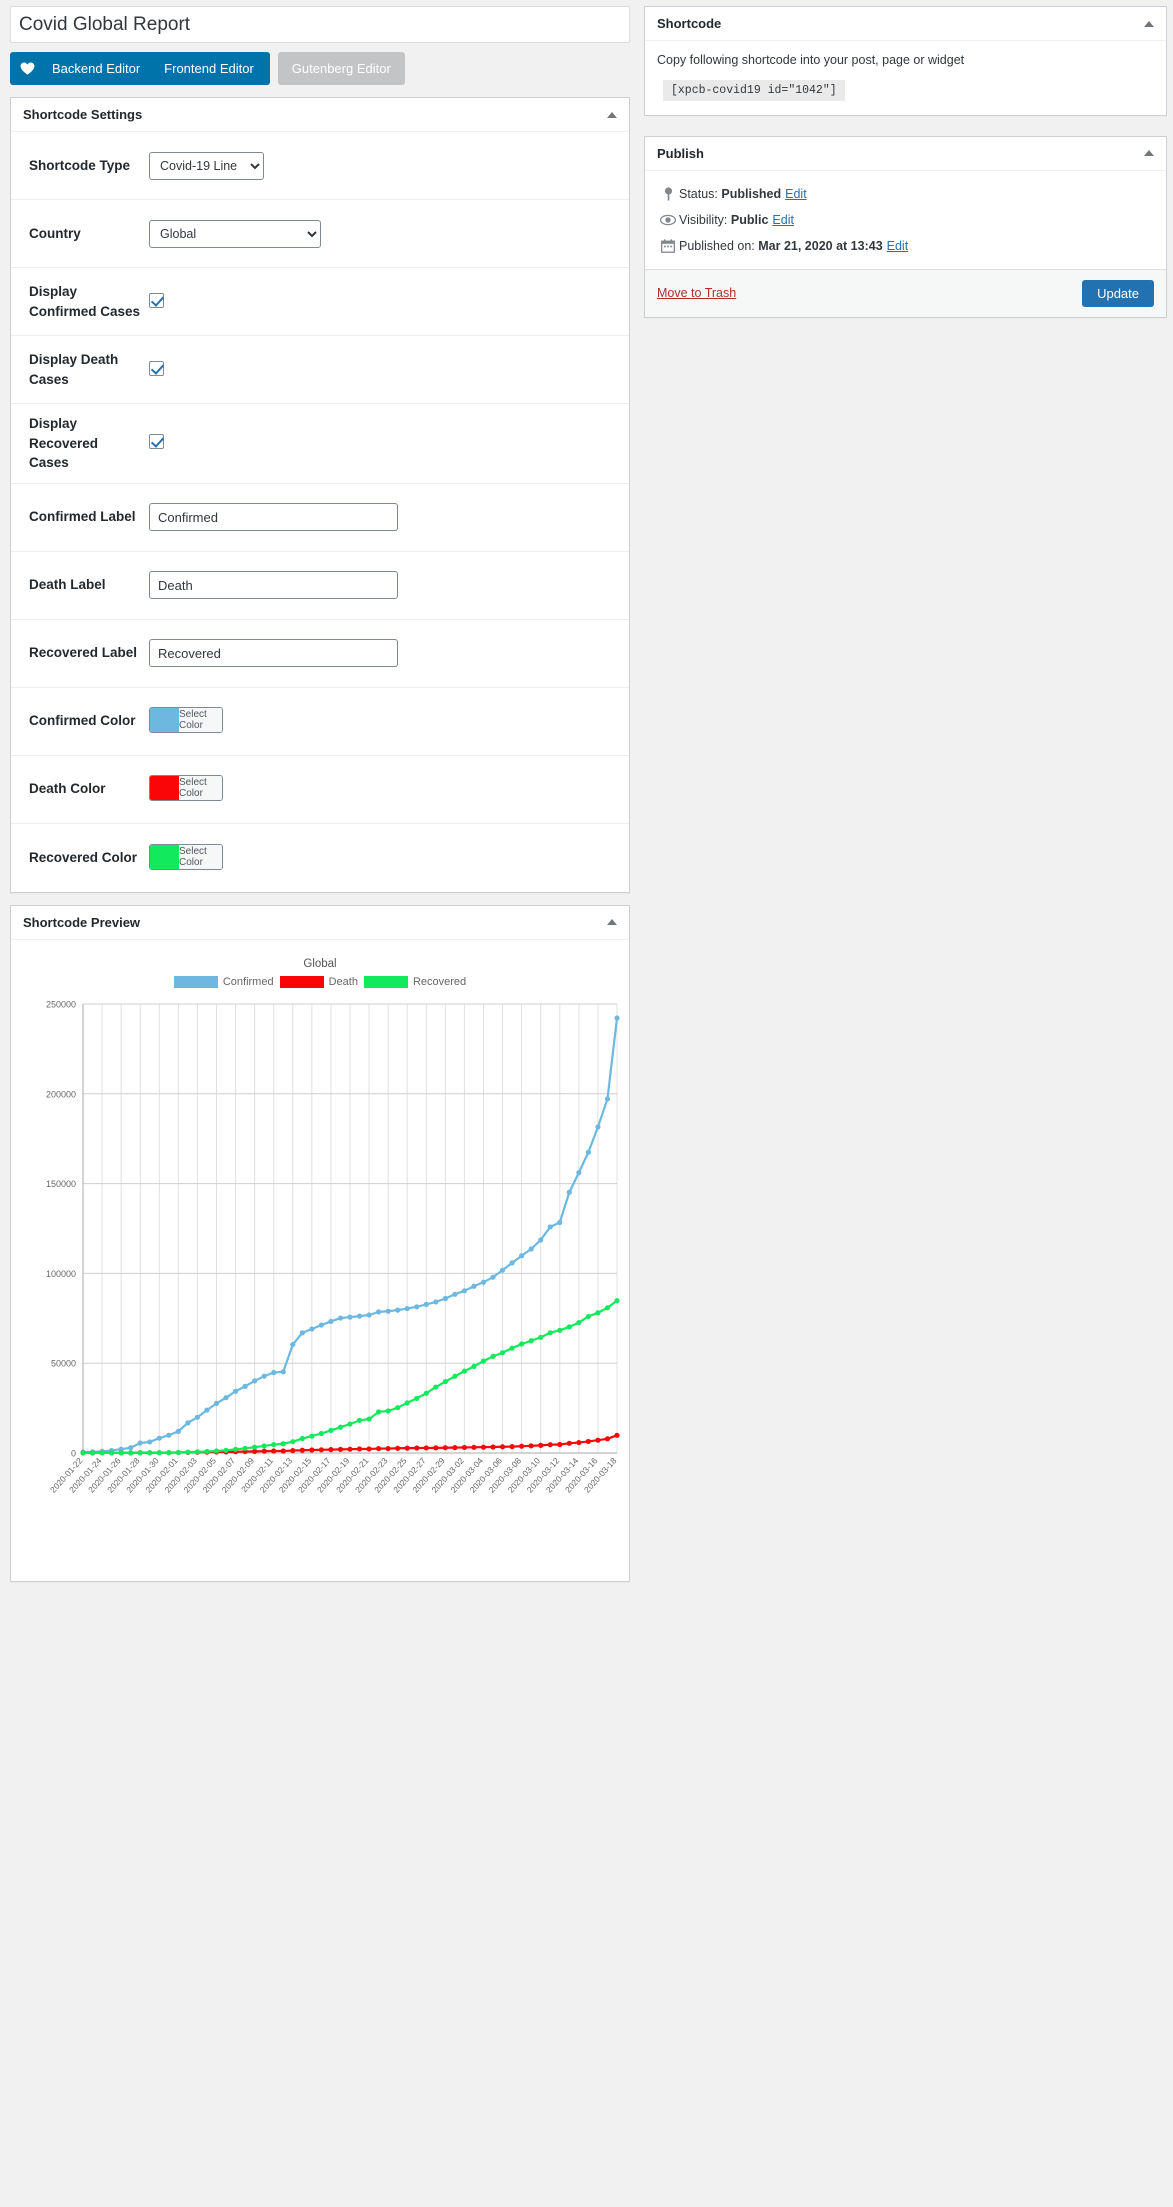 This screenshot has width=1173, height=2207. I want to click on calendar-icon, so click(668, 246).